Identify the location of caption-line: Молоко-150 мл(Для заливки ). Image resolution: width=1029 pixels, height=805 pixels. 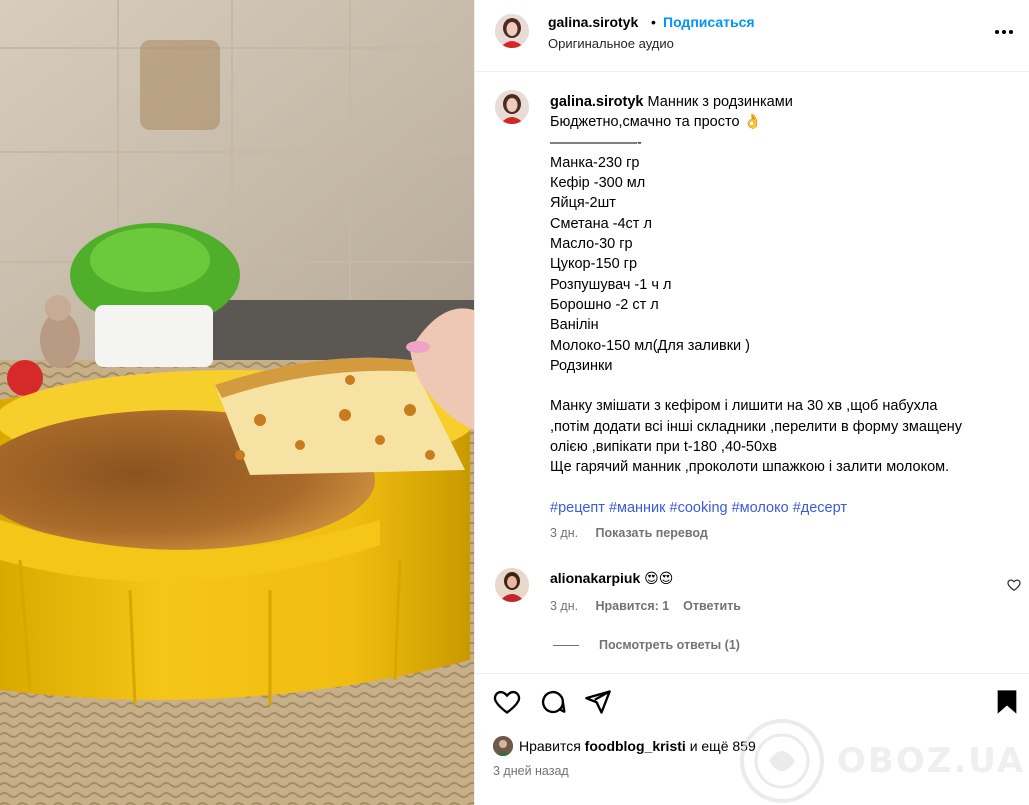
(650, 345).